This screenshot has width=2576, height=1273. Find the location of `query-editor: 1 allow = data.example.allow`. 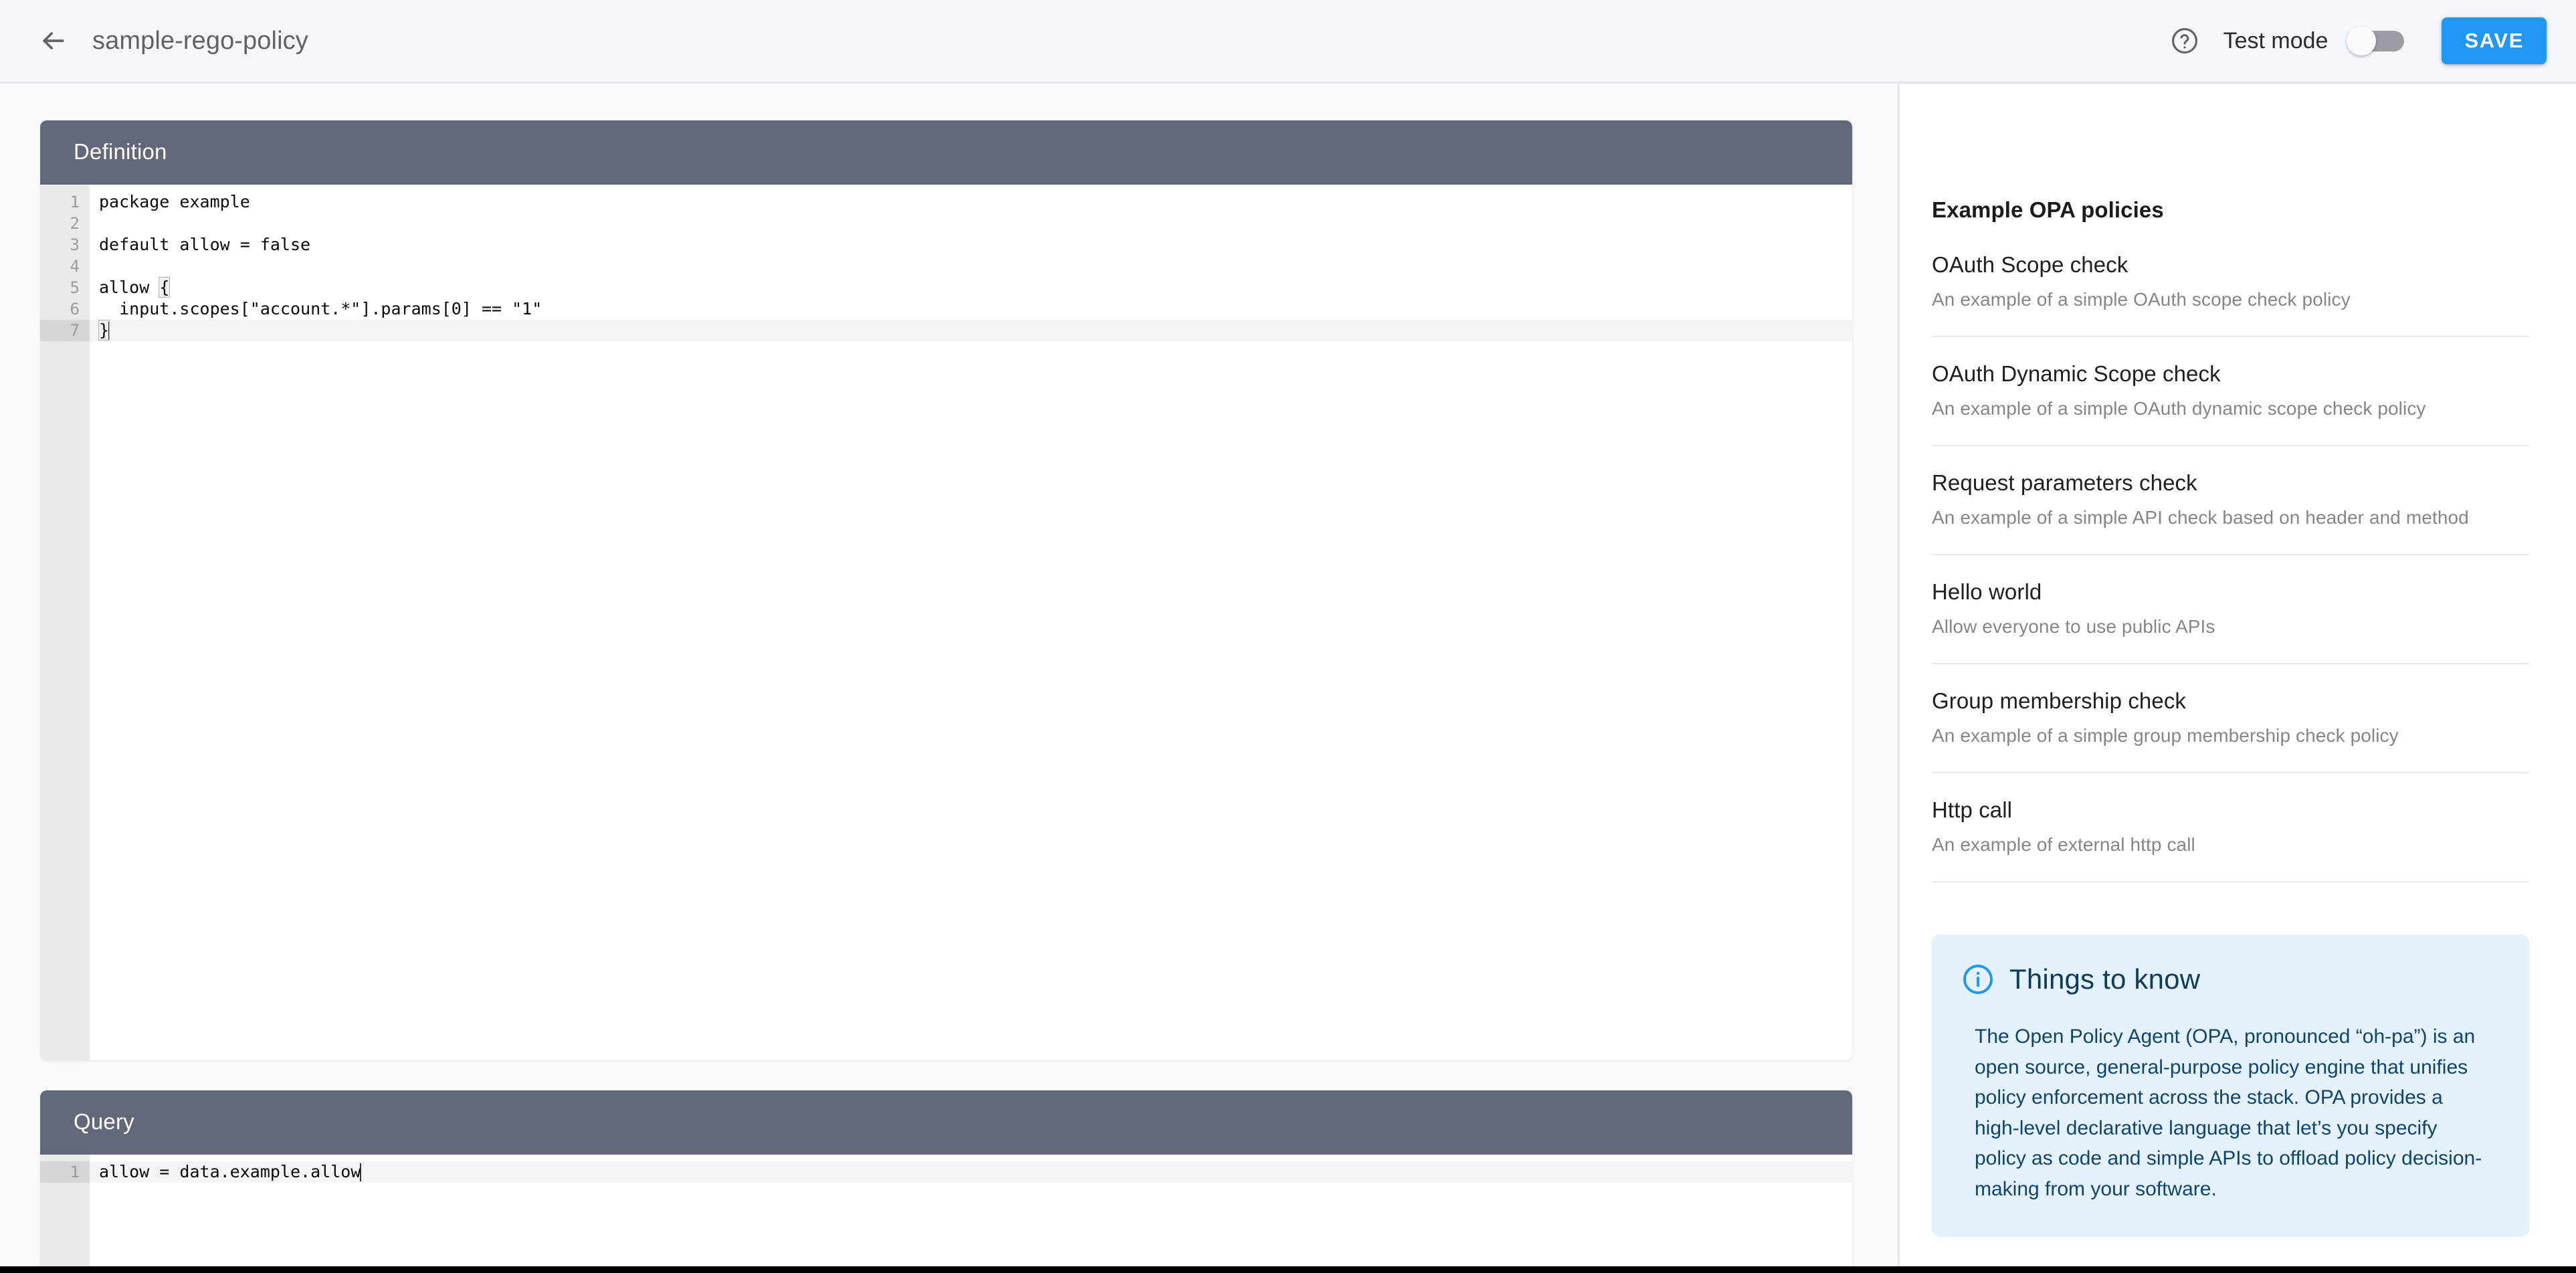

query-editor: 1 allow = data.example.allow is located at coordinates (946, 1210).